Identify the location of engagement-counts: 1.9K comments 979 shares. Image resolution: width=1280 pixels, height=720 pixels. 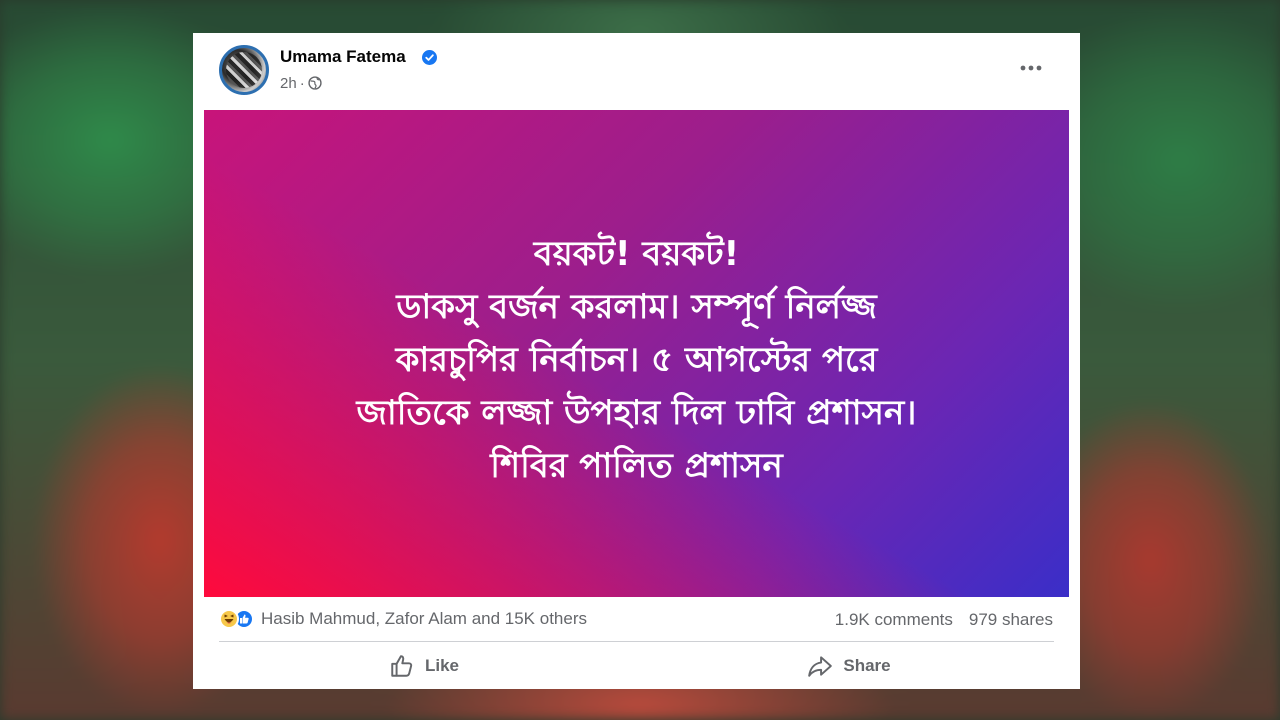
(944, 620).